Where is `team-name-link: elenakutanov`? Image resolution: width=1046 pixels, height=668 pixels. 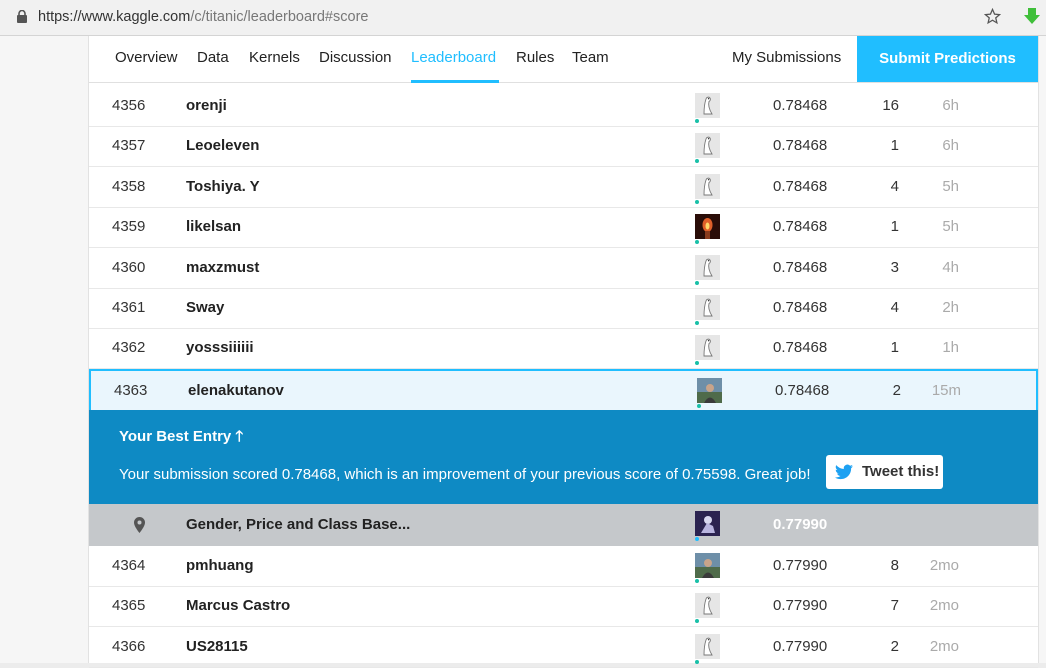 team-name-link: elenakutanov is located at coordinates (236, 390).